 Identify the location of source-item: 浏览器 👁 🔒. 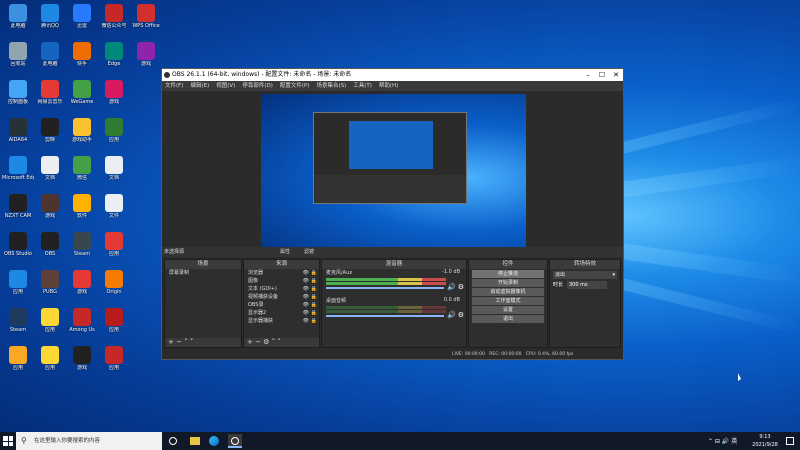
(281, 273).